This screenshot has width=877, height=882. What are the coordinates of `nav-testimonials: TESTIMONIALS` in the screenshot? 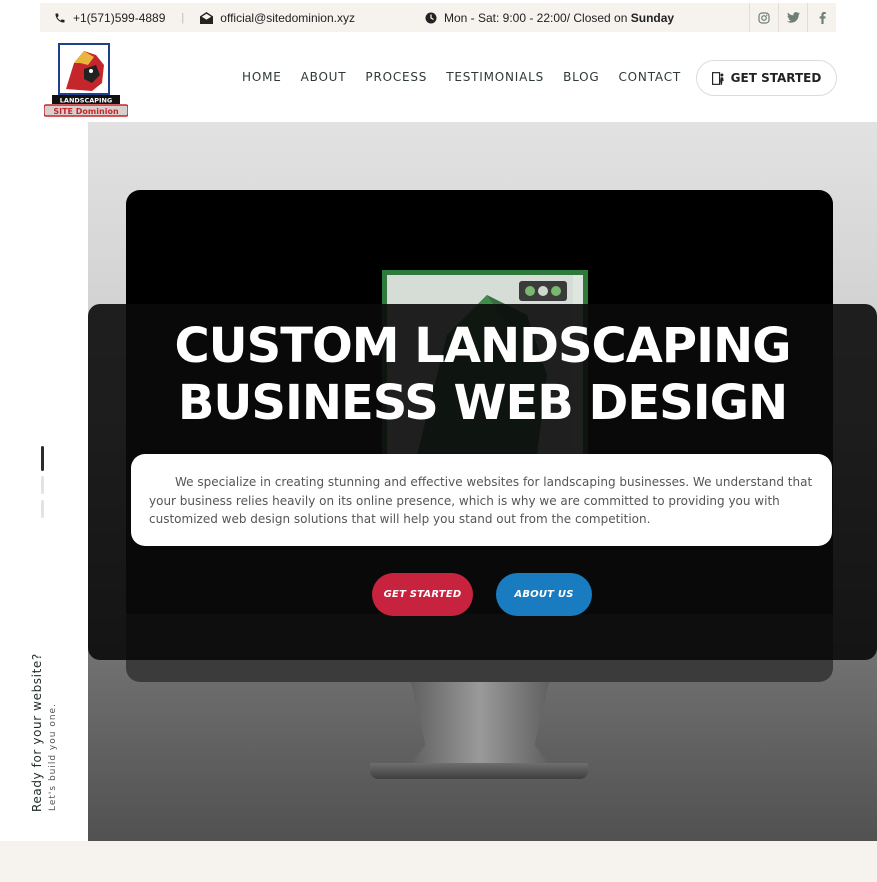 It's located at (495, 77).